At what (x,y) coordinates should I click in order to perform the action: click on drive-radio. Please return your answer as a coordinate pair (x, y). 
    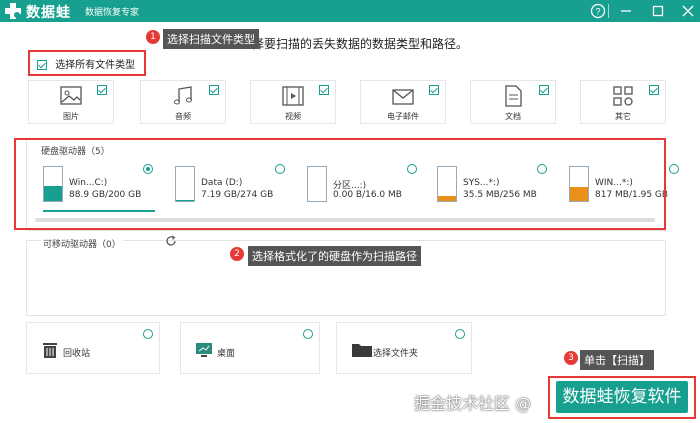
    Looking at the image, I should click on (674, 169).